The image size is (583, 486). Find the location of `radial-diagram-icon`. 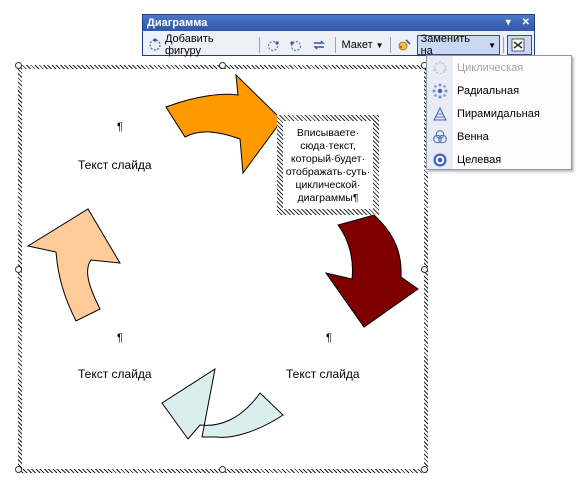

radial-diagram-icon is located at coordinates (440, 91).